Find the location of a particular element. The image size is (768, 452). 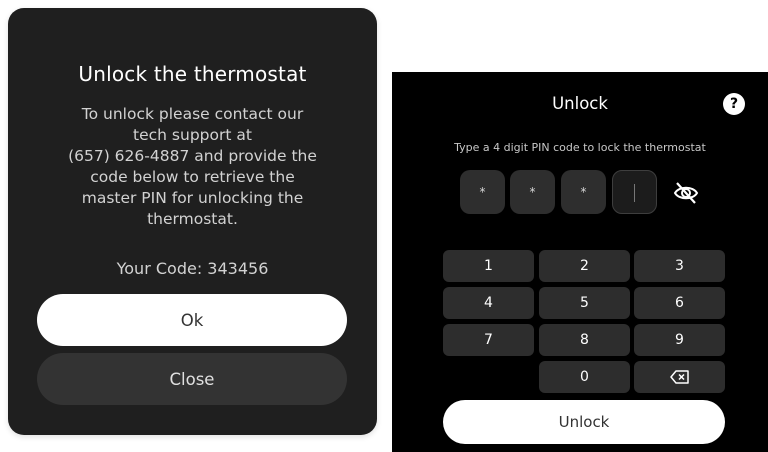

key-9: 9 is located at coordinates (679, 340).